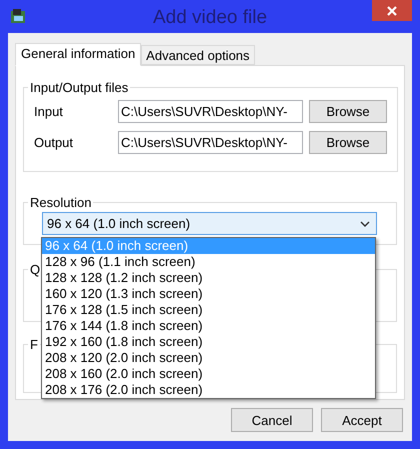 The image size is (420, 449). What do you see at coordinates (54, 142) in the screenshot?
I see `field-label: Output` at bounding box center [54, 142].